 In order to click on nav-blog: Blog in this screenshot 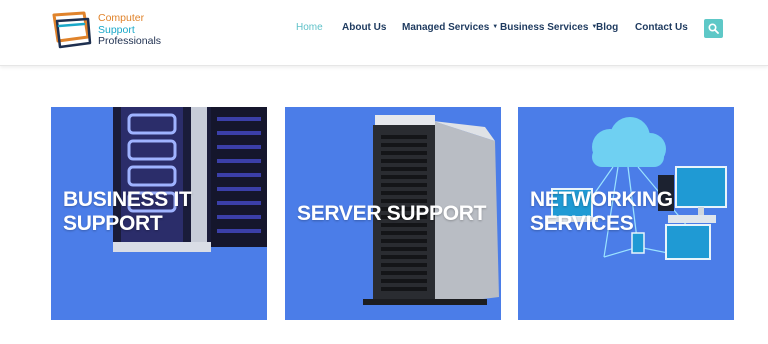, I will do `click(607, 27)`.